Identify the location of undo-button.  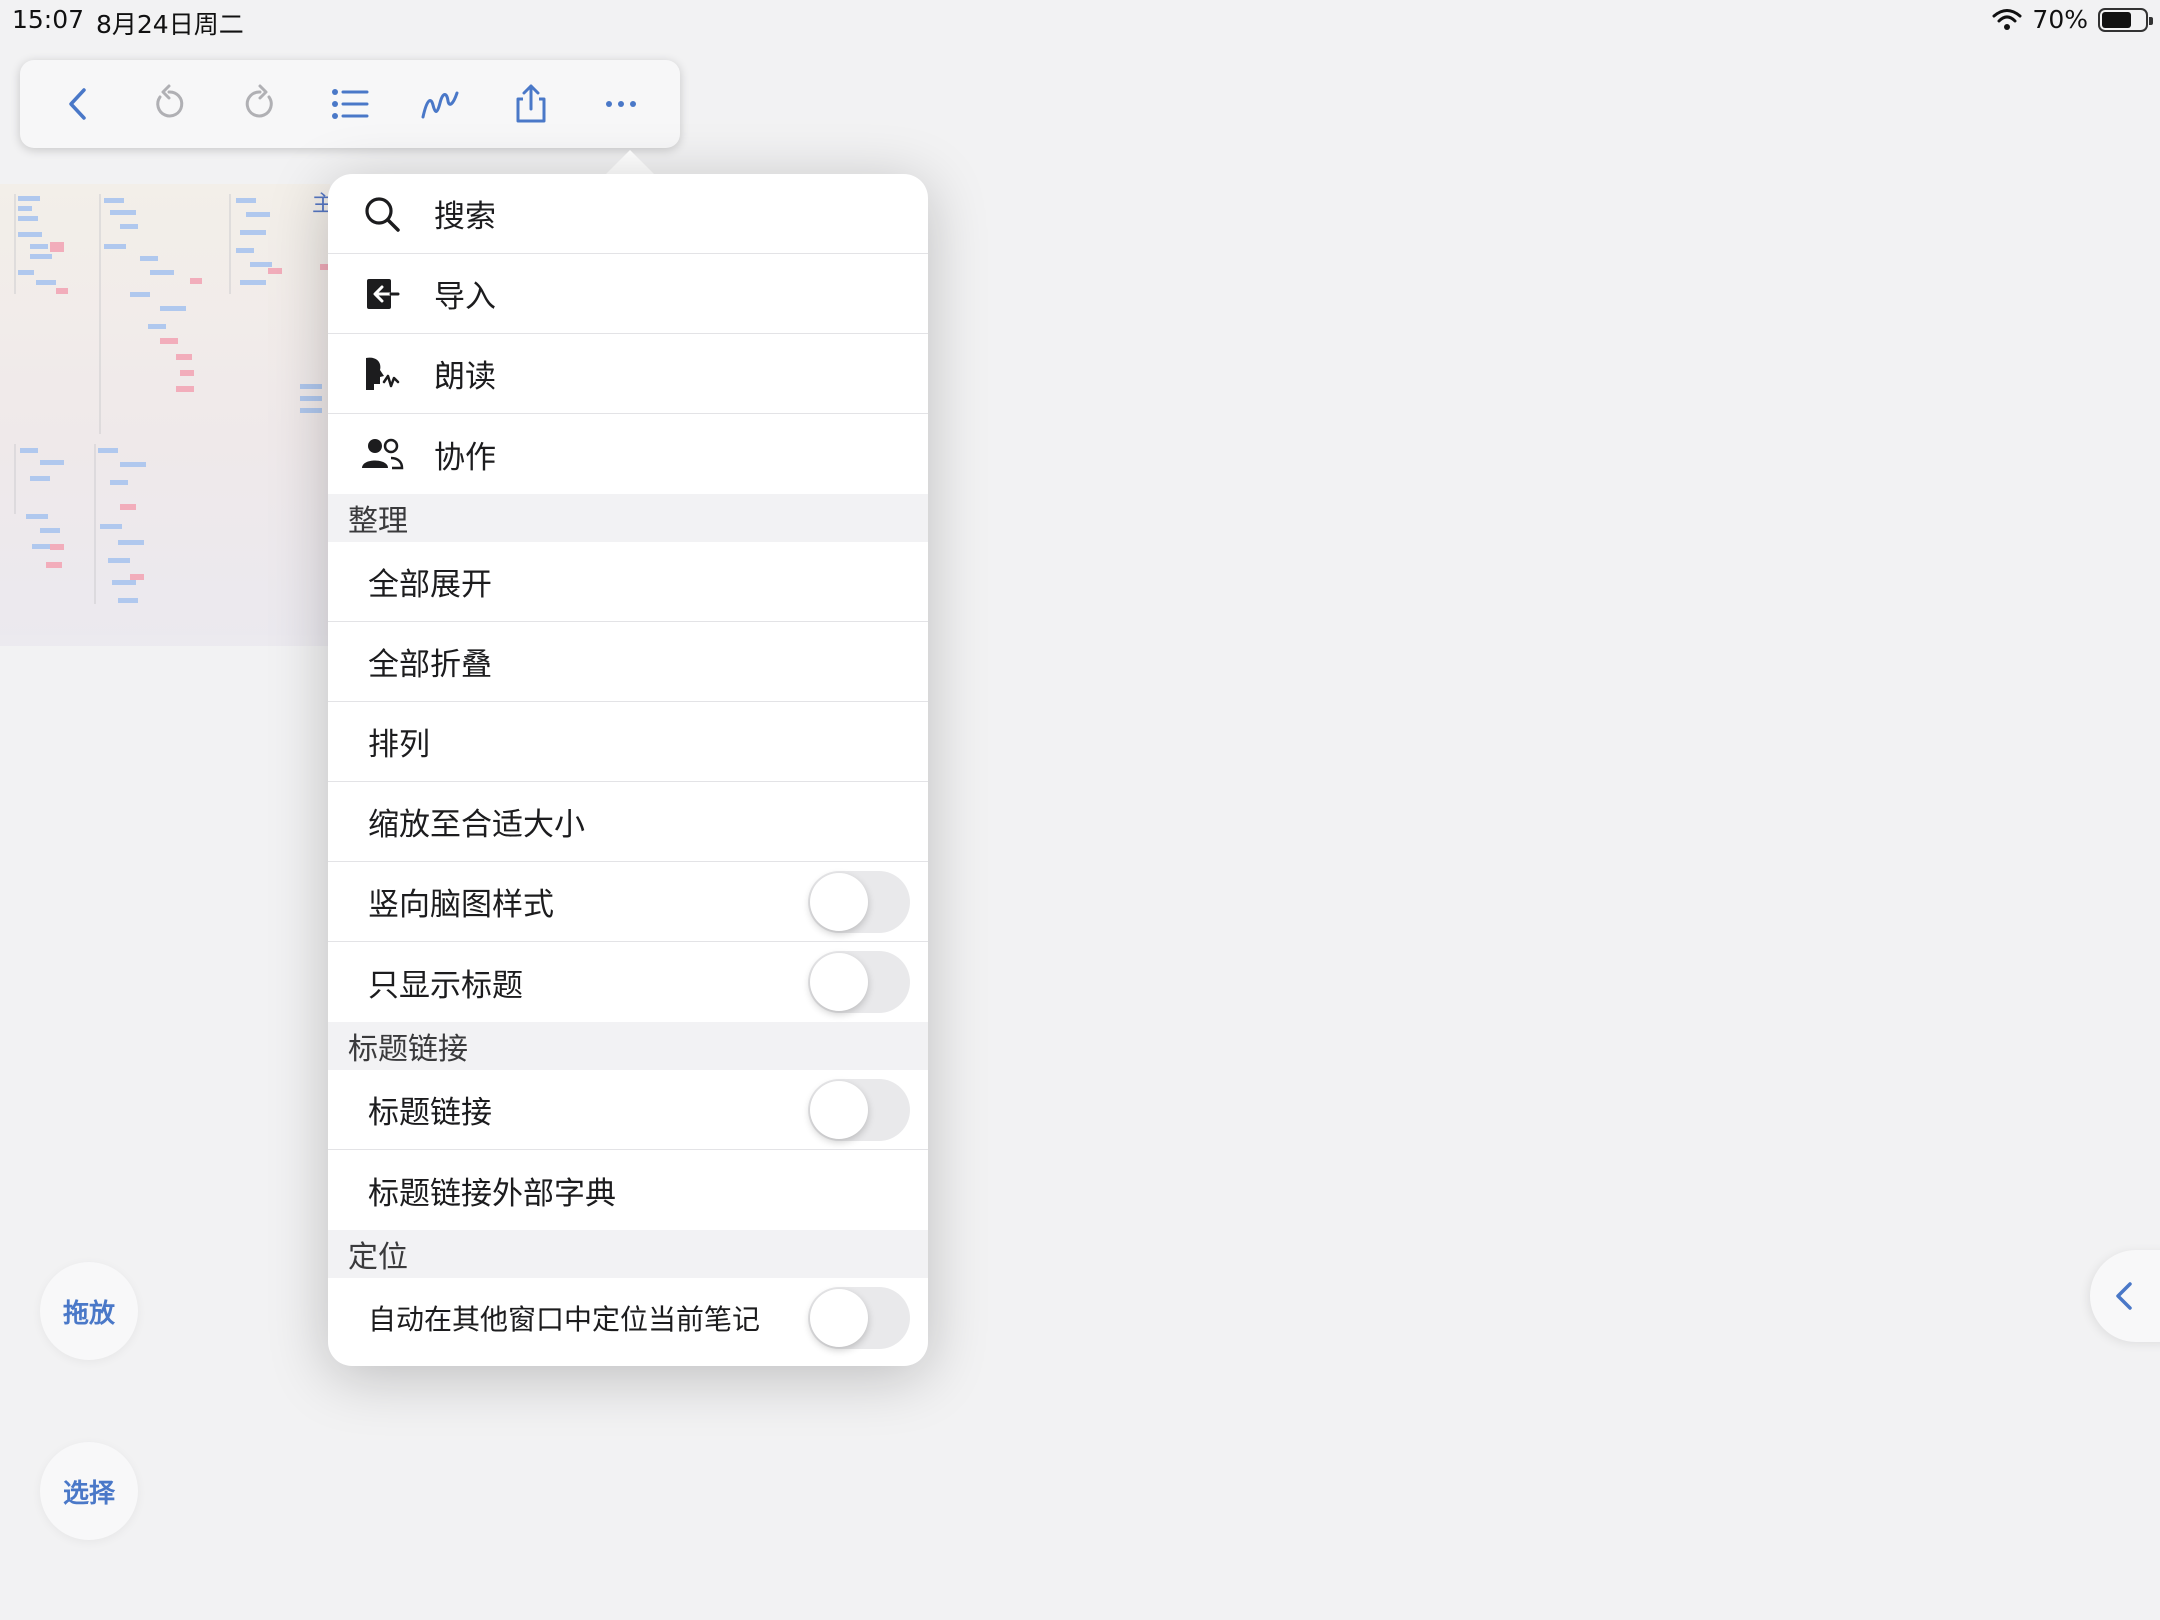
(169, 104).